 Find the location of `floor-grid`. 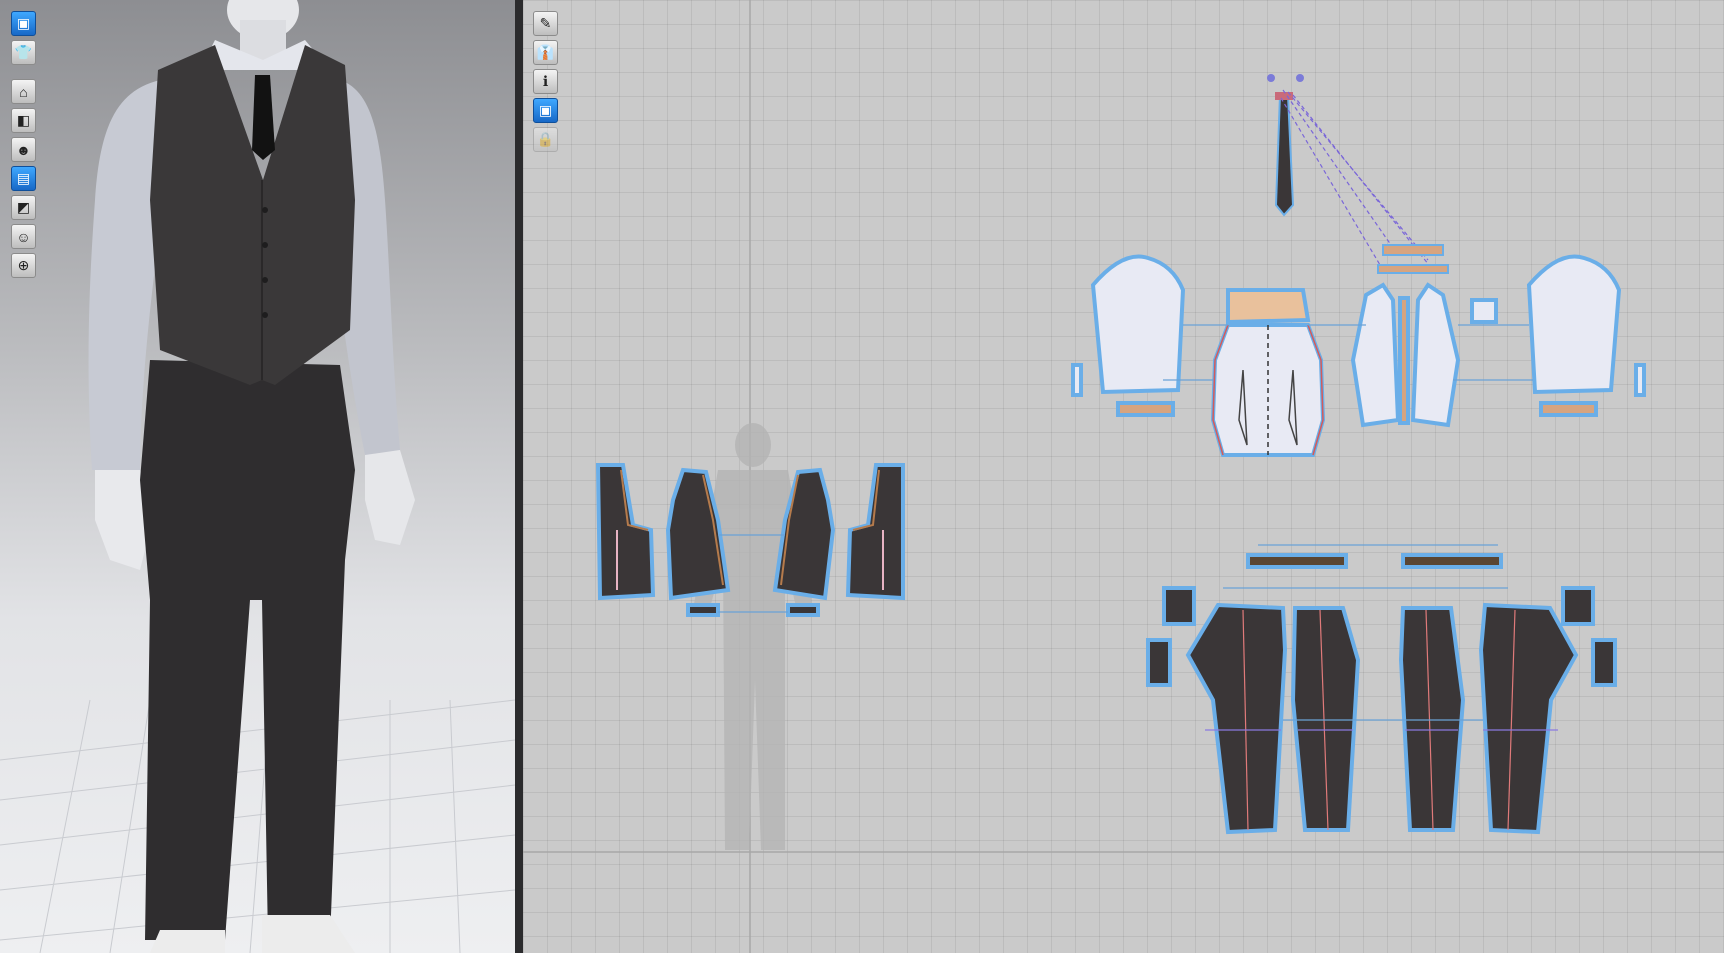

floor-grid is located at coordinates (257, 826).